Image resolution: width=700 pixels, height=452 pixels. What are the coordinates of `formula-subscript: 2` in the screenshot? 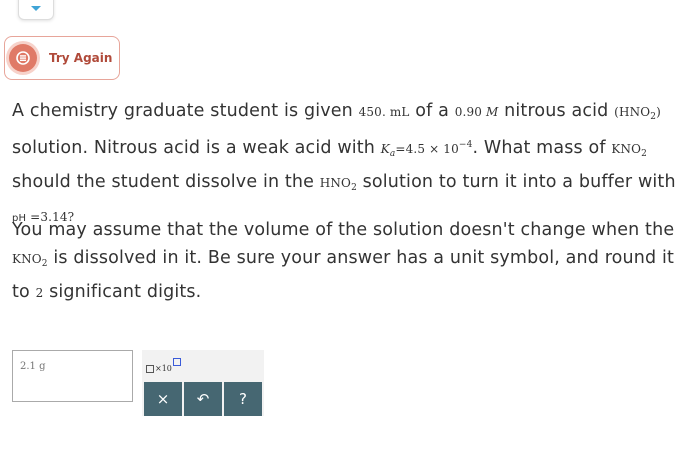 It's located at (644, 154).